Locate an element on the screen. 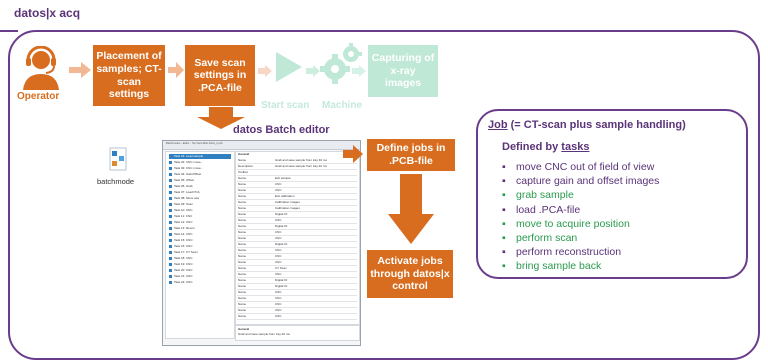  arrow-start-to-machine is located at coordinates (313, 73).